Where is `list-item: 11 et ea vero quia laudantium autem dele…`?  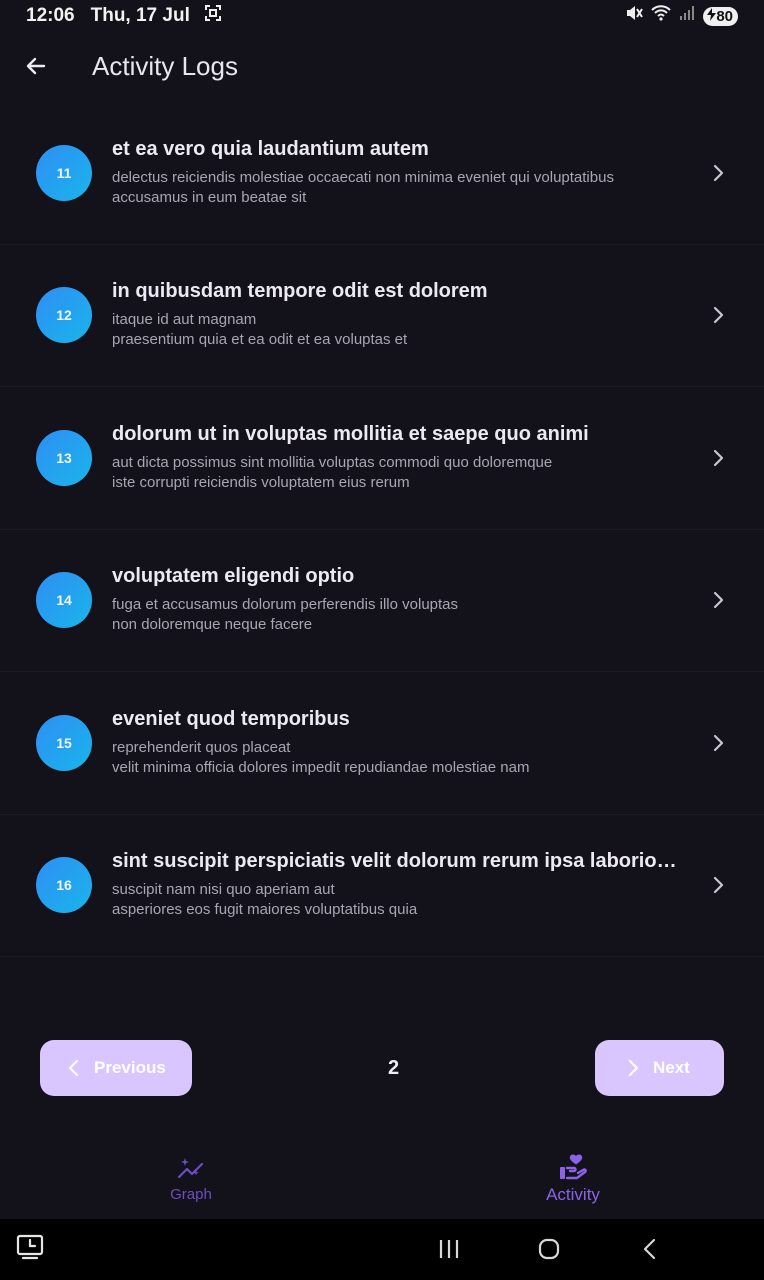 list-item: 11 et ea vero quia laudantium autem dele… is located at coordinates (382, 173).